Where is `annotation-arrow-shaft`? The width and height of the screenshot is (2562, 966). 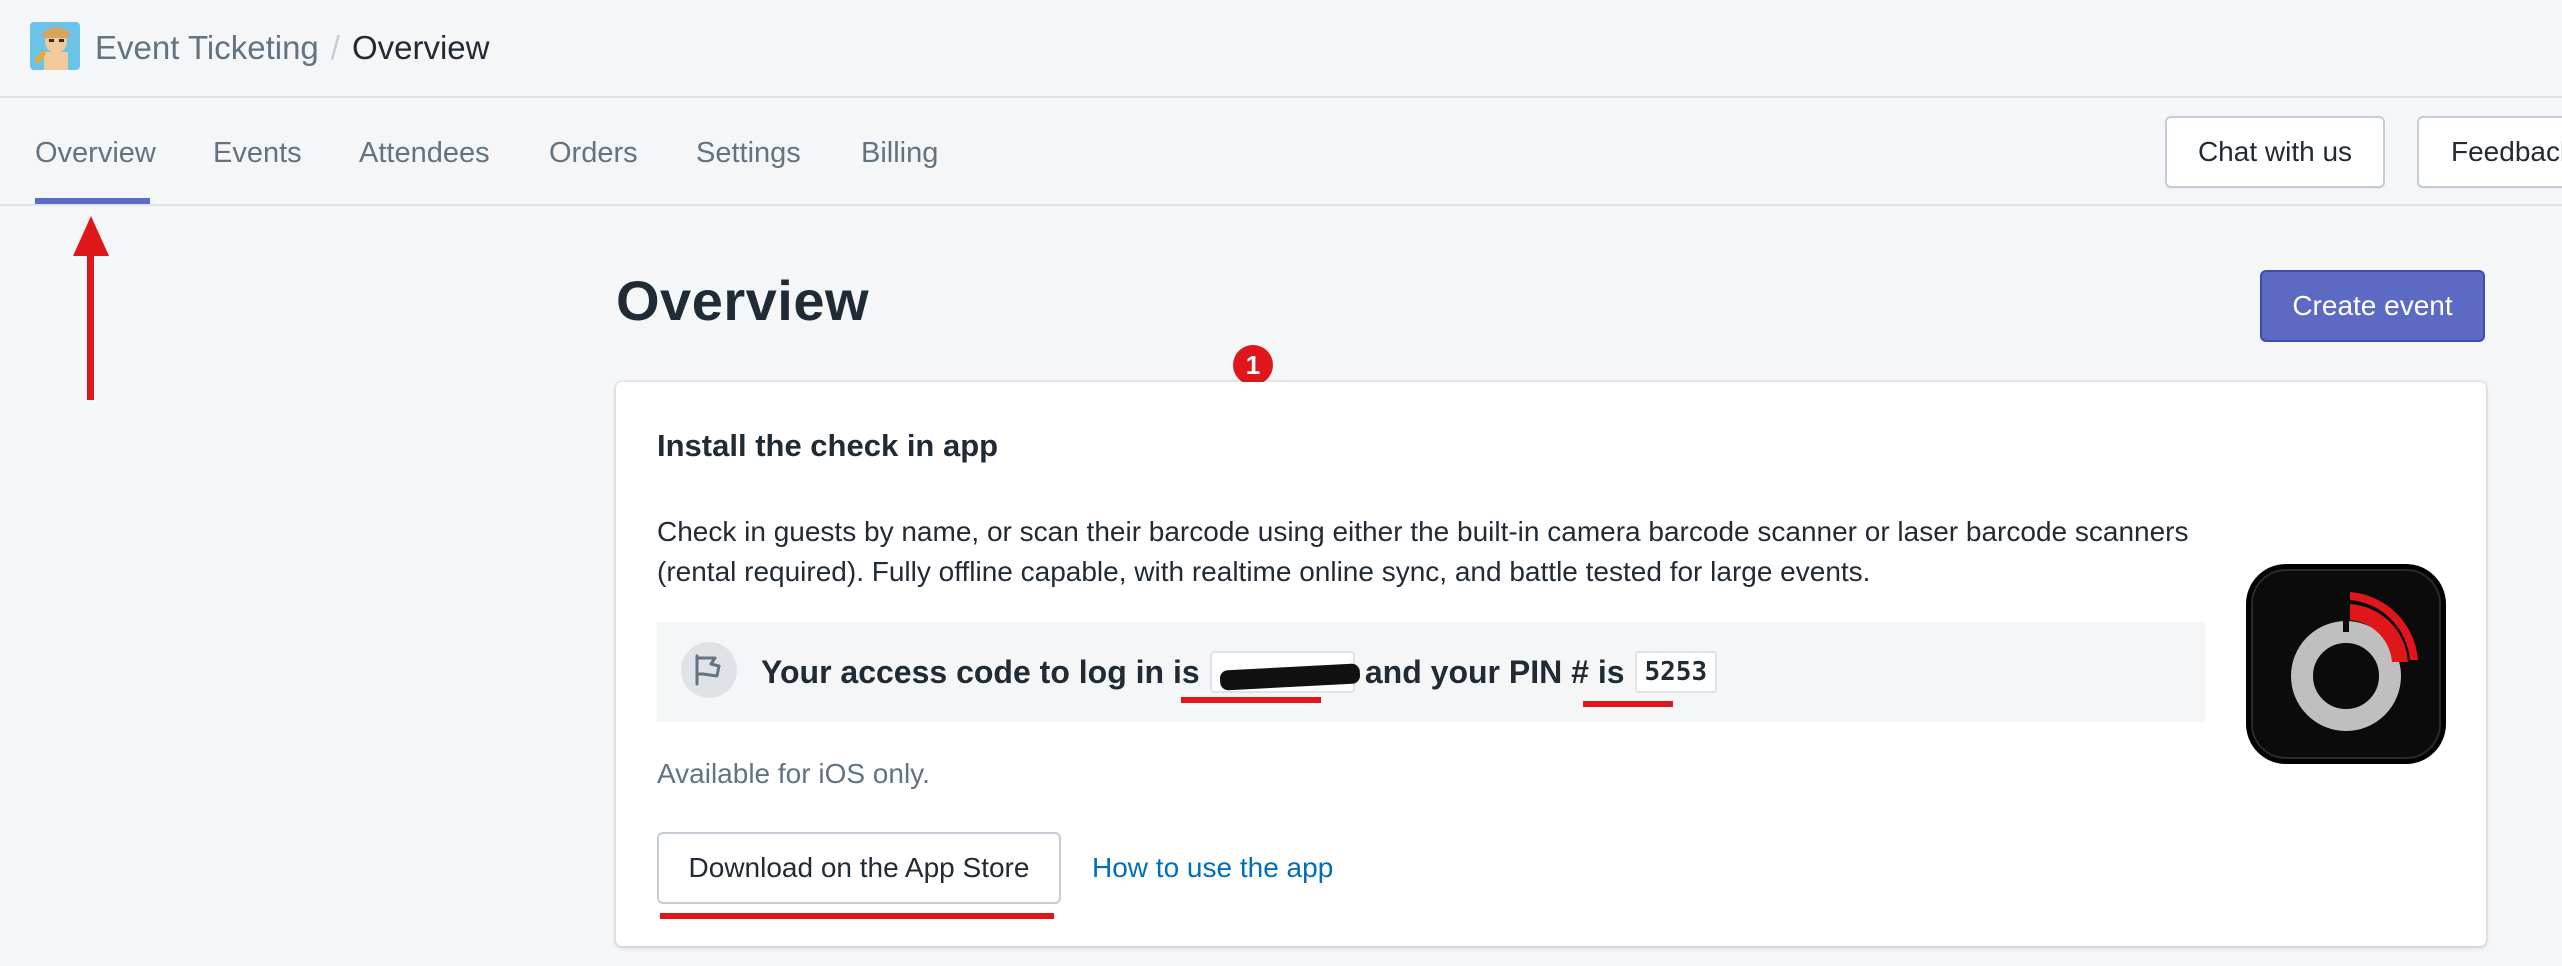 annotation-arrow-shaft is located at coordinates (90, 324).